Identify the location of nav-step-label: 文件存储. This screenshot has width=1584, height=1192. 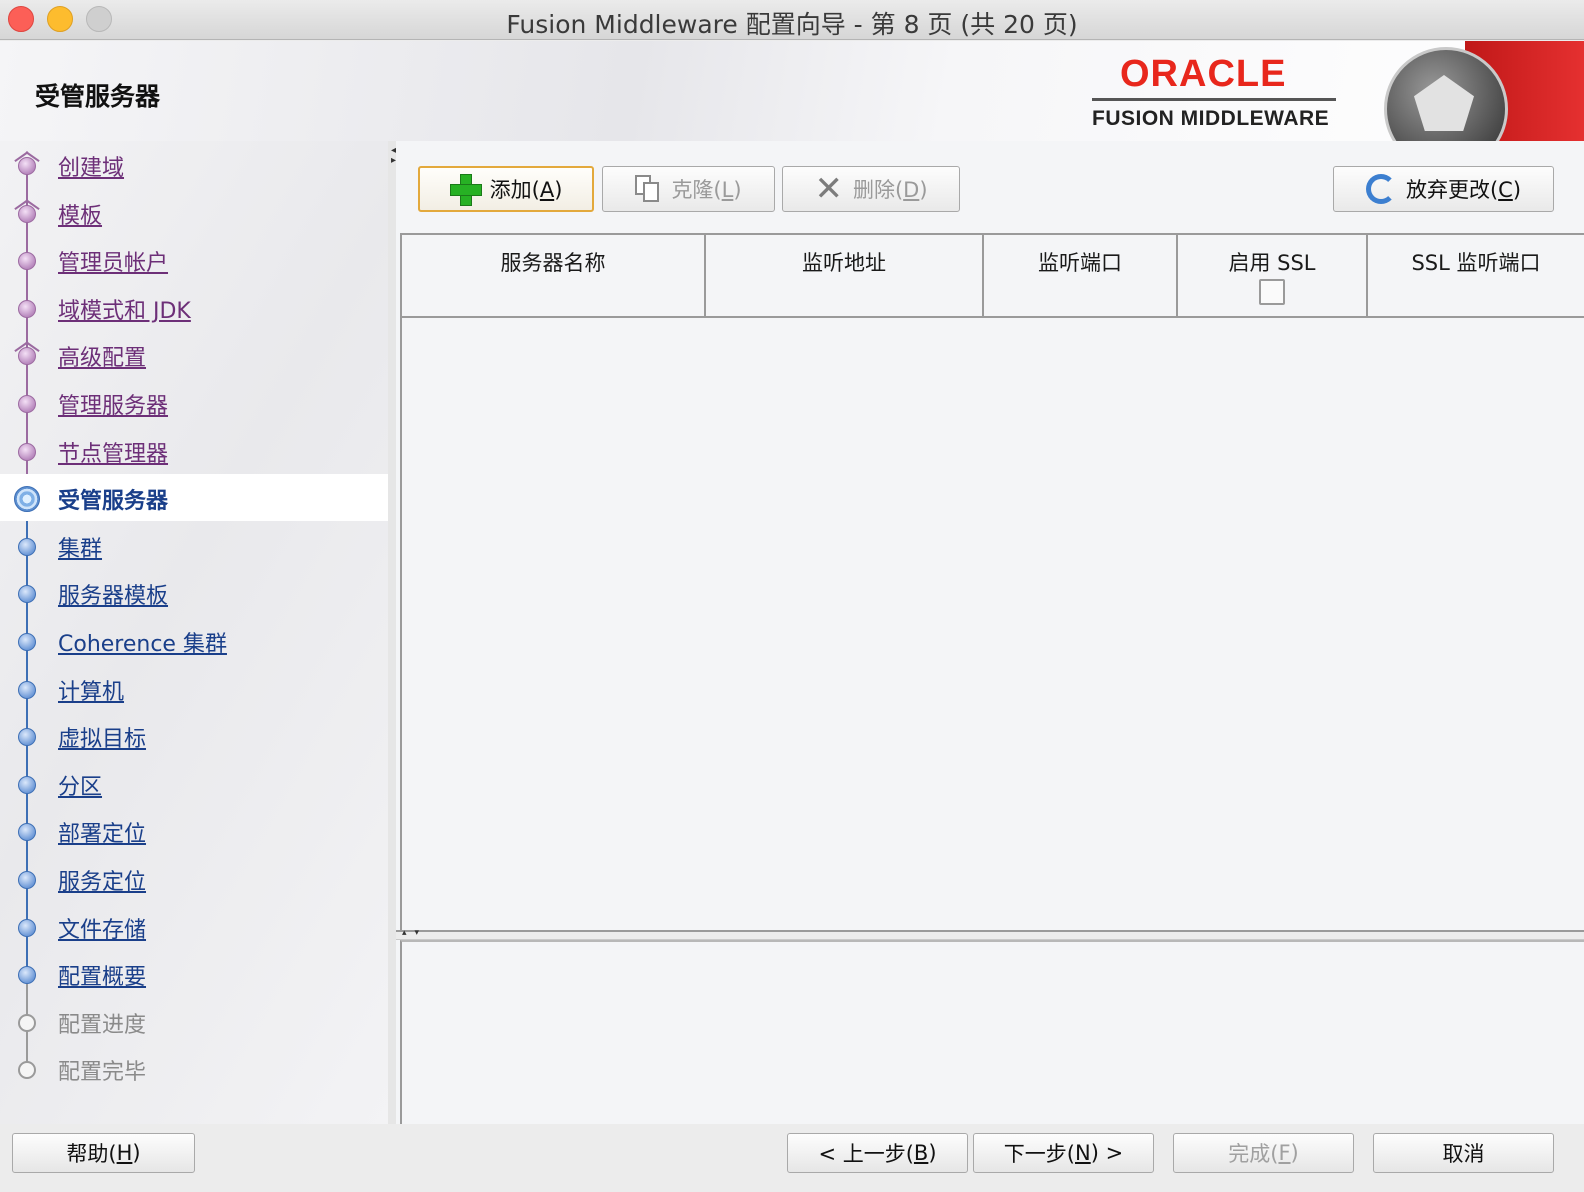
(102, 930).